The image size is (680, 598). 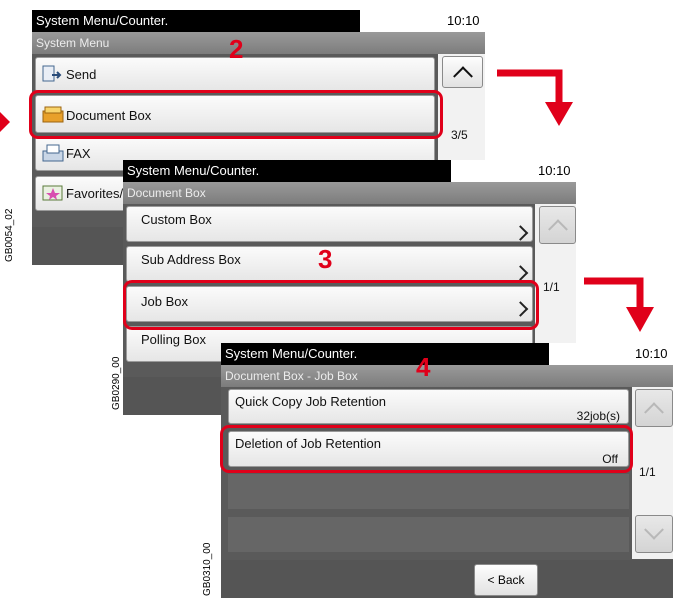 I want to click on setting-quick-copy-job-retention: Quick Copy Job Retention 32job(s), so click(x=428, y=406).